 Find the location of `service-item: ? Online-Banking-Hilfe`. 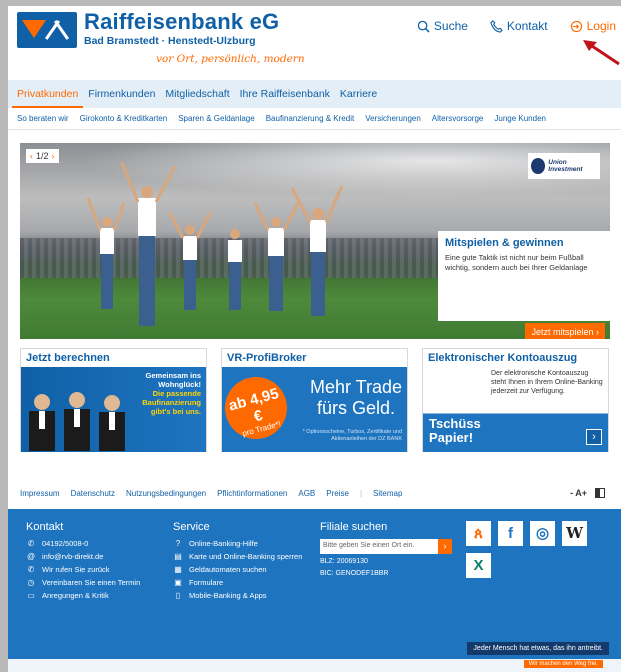

service-item: ? Online-Banking-Hilfe is located at coordinates (243, 544).